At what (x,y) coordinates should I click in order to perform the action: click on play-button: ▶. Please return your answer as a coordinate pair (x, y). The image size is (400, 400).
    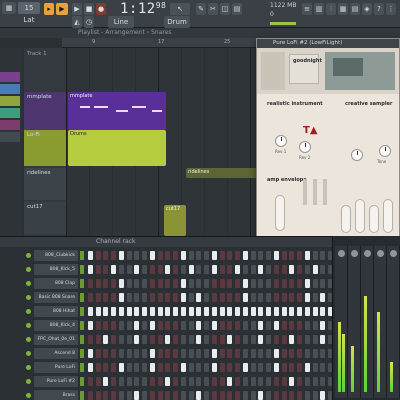
    Looking at the image, I should click on (77, 9).